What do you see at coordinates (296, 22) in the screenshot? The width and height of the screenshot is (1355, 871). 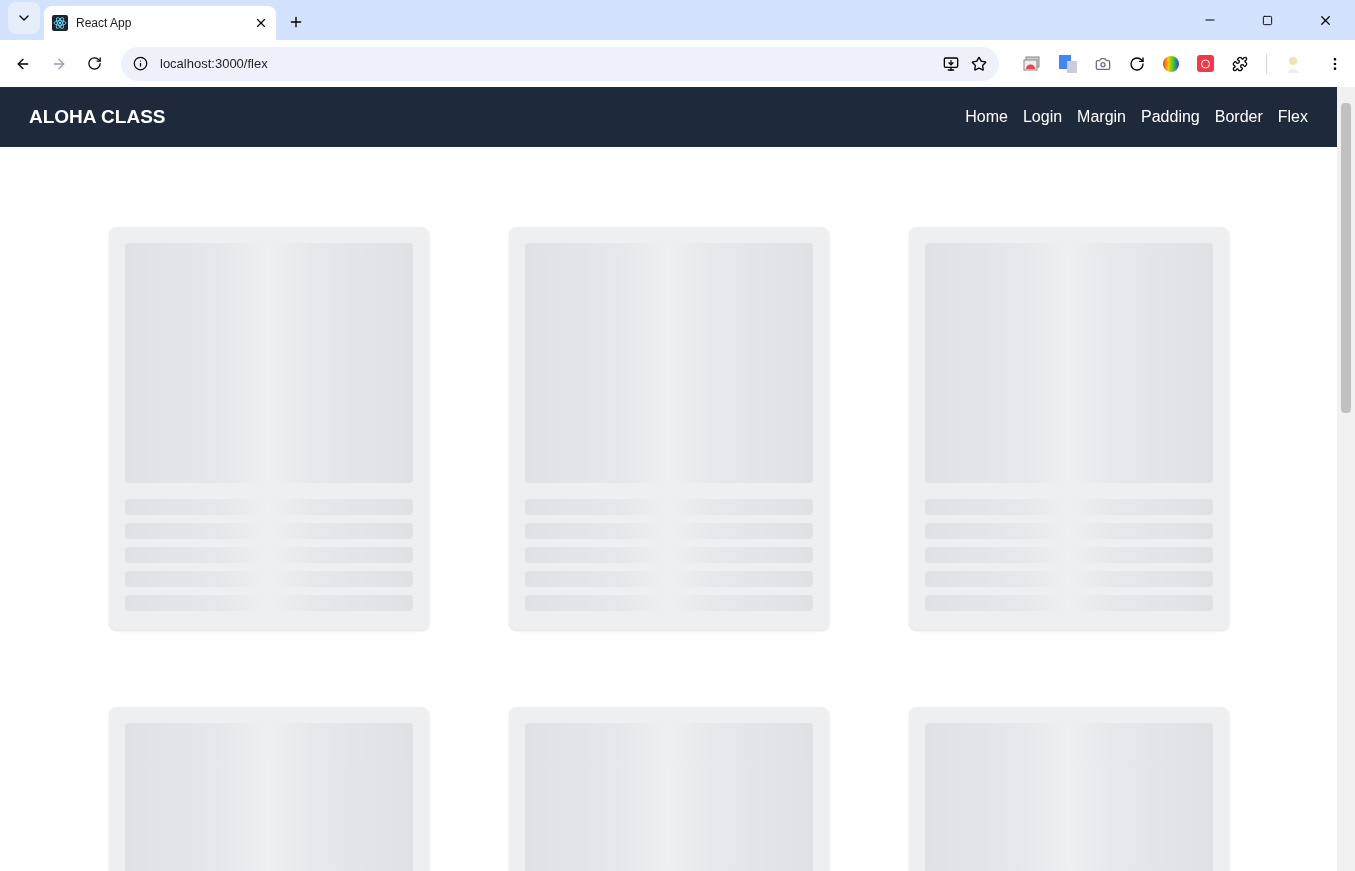 I see `new-tab-icon` at bounding box center [296, 22].